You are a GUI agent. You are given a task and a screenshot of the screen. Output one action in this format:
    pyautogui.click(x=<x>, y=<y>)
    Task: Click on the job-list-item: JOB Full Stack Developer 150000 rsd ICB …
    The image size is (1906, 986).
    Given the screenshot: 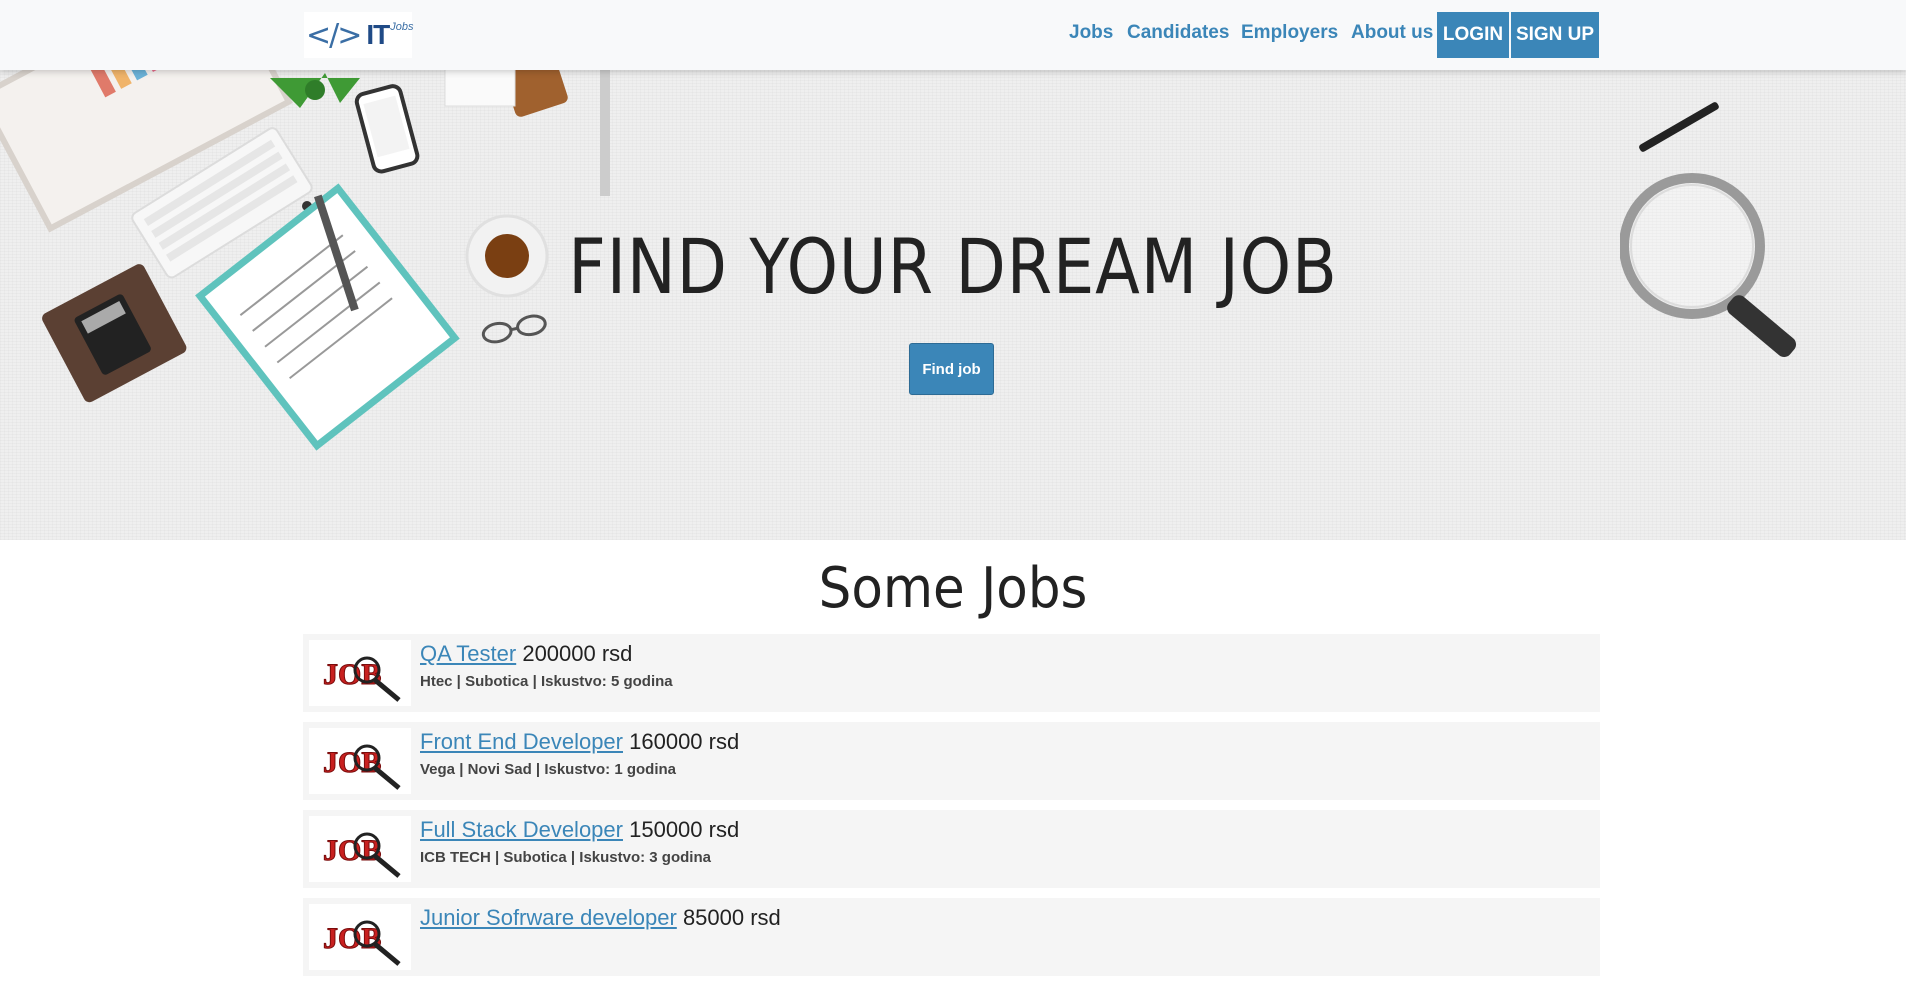 What is the action you would take?
    pyautogui.click(x=951, y=849)
    